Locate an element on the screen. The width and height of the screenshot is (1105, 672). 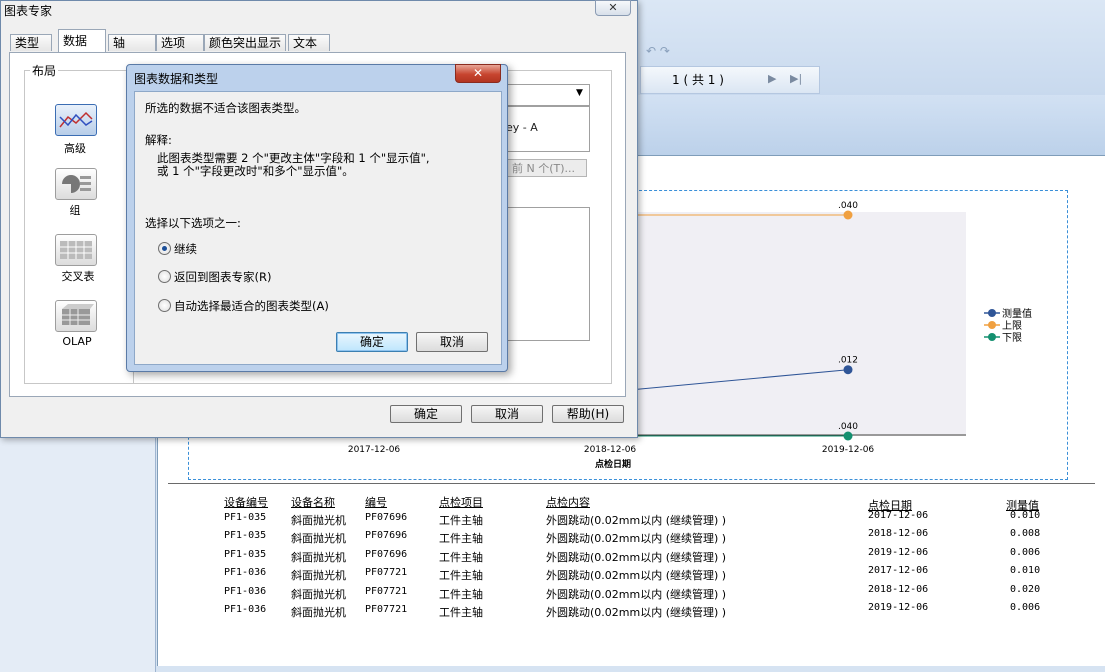
legend-label: 下限 is located at coordinates (1012, 338).